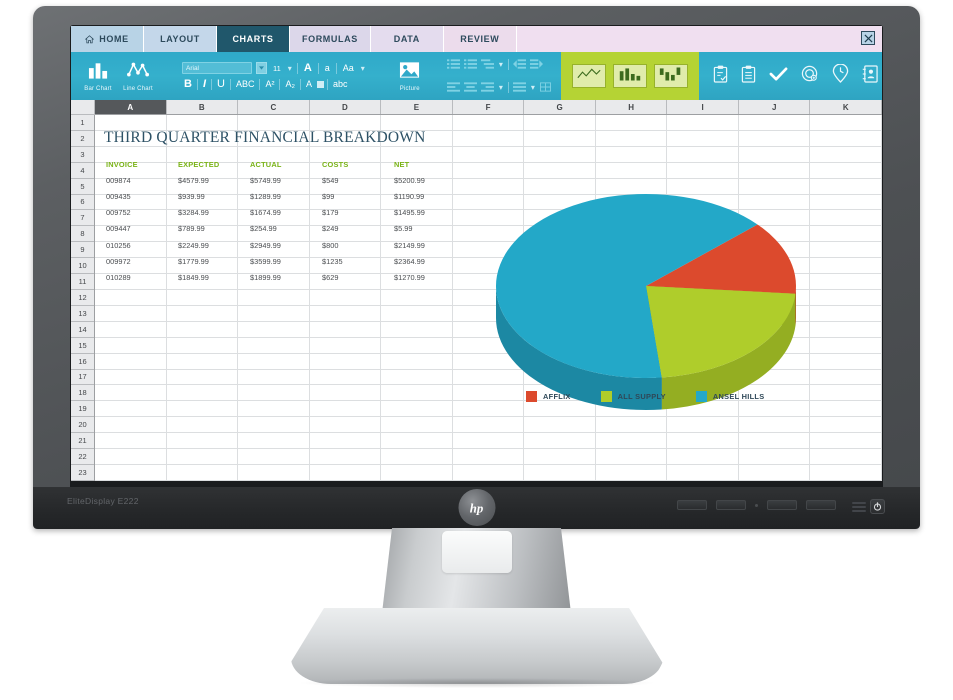 This screenshot has width=953, height=700. What do you see at coordinates (840, 75) in the screenshot?
I see `clock-pin-icon` at bounding box center [840, 75].